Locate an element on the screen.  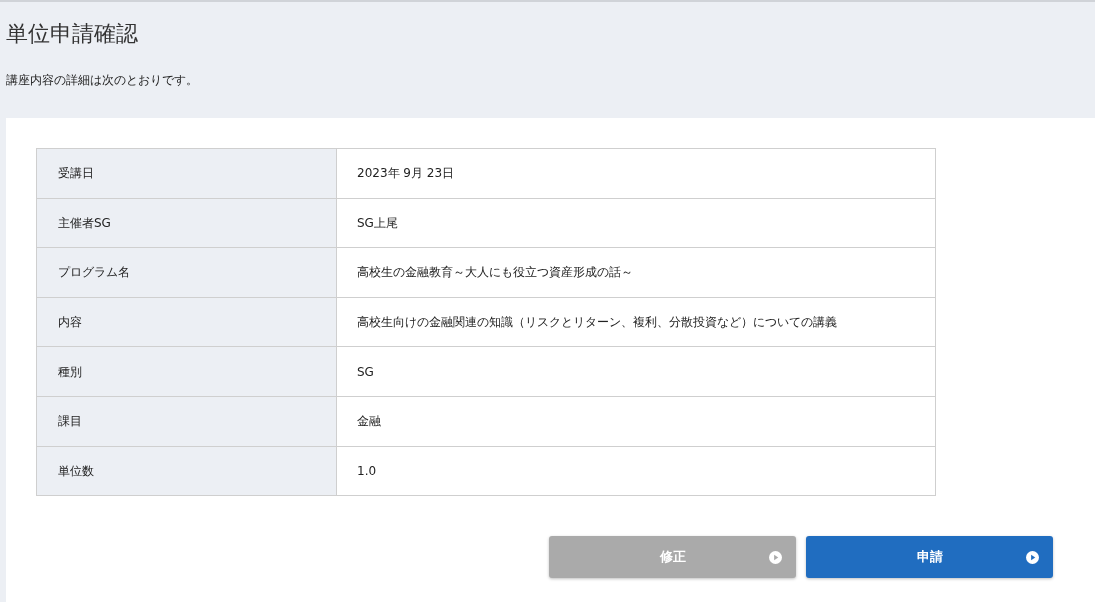
page-description: 講座内容の詳細は次のとおりです。 is located at coordinates (102, 80).